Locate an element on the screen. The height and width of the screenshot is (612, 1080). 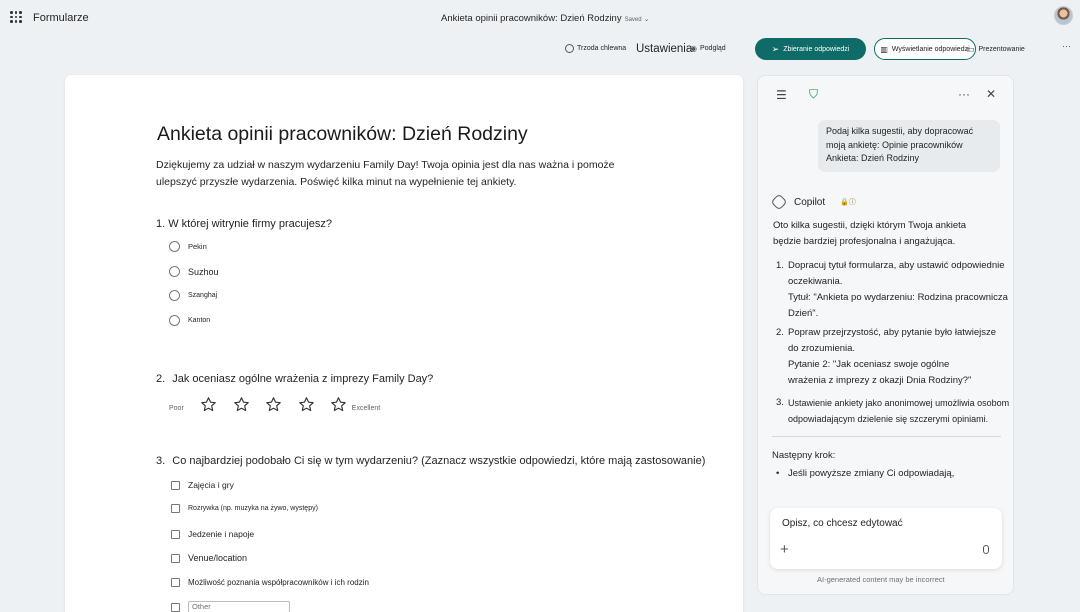
collect-responses-button: ➢ Zbieranie odpowiedzi is located at coordinates (810, 49).